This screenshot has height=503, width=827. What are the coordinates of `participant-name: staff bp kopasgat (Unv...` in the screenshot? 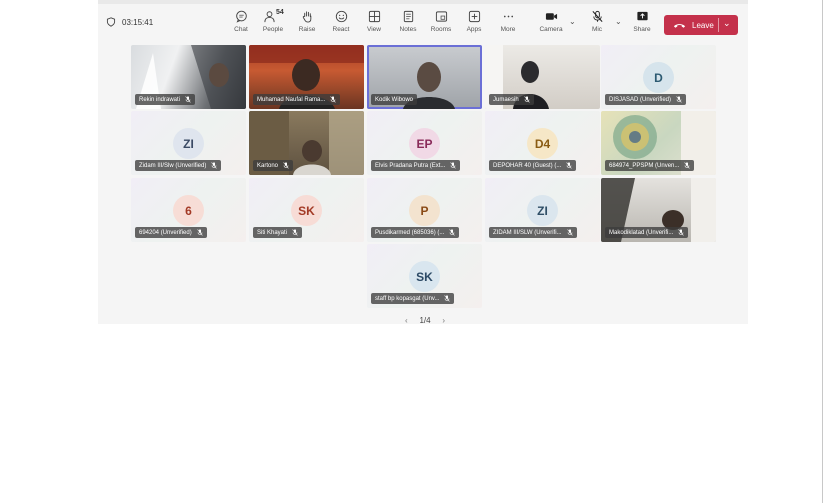 It's located at (413, 298).